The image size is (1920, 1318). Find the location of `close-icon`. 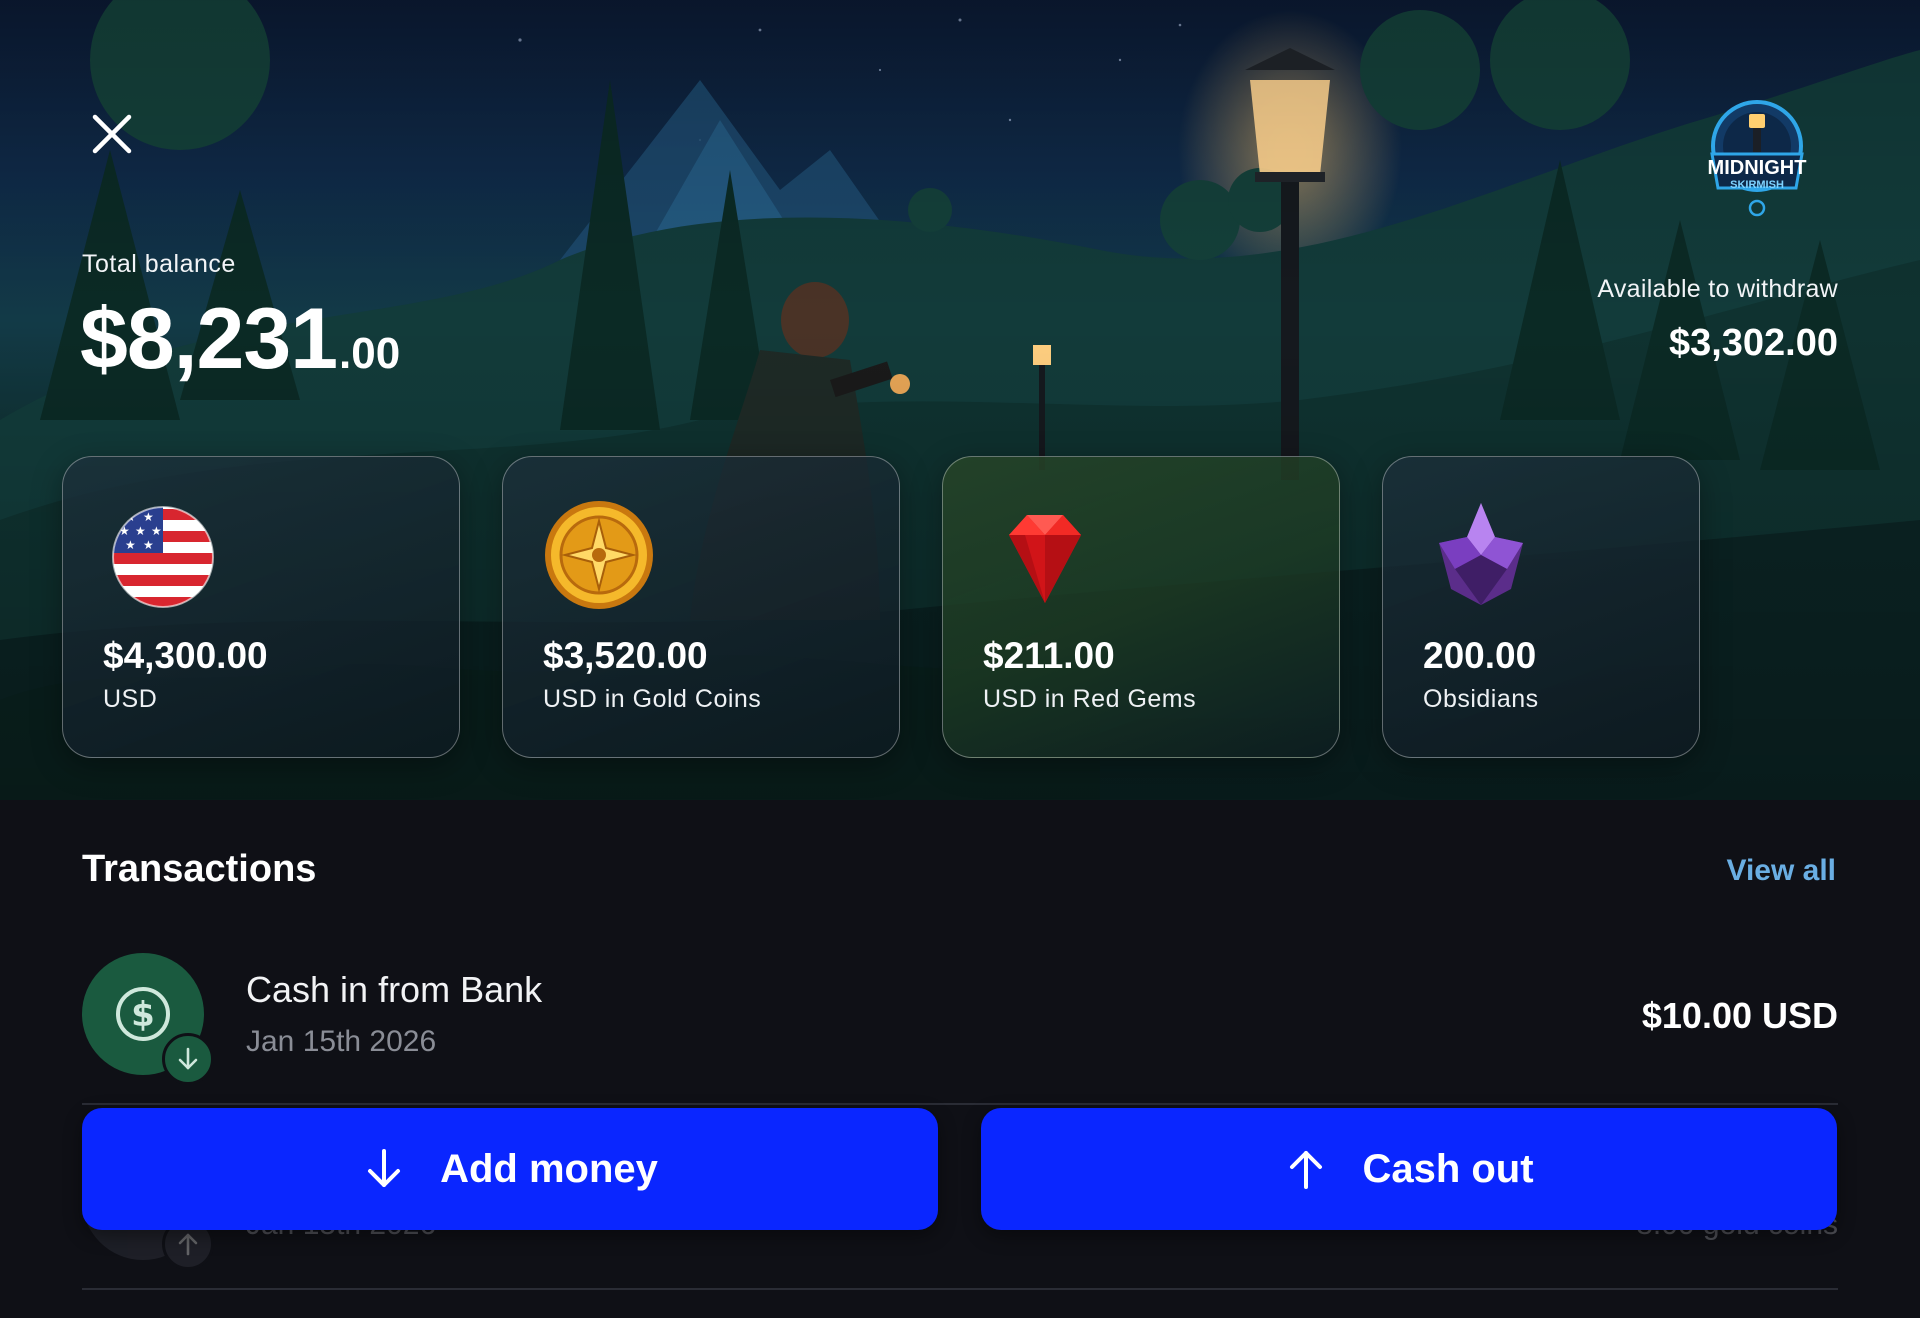

close-icon is located at coordinates (112, 134).